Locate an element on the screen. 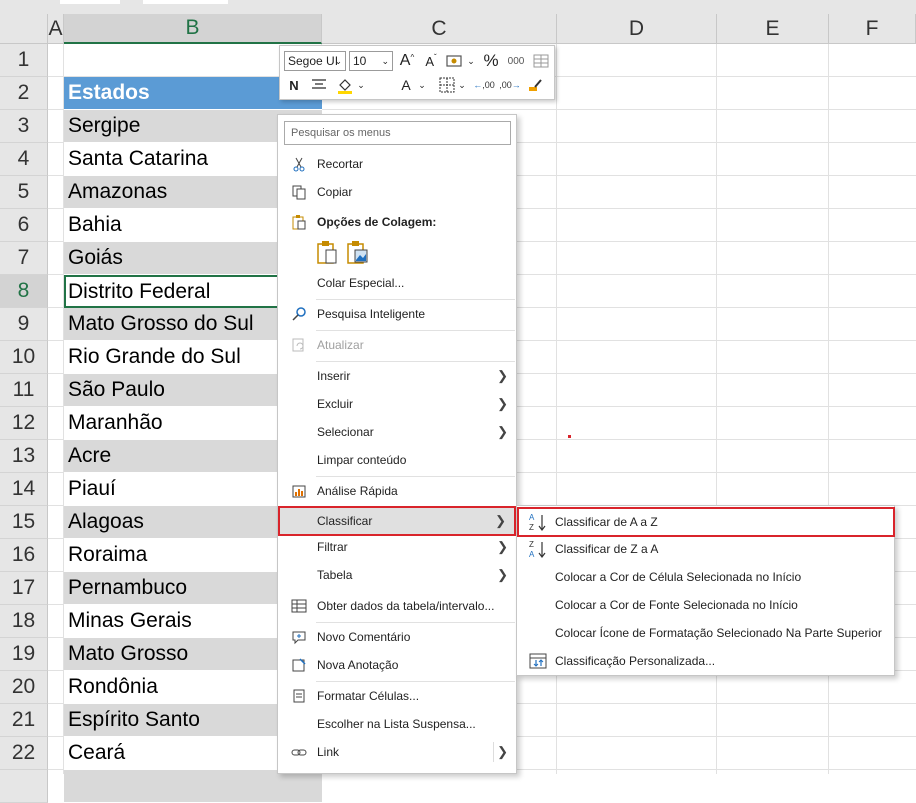 This screenshot has height=803, width=916. menu-item-quick-analysis: Análise Rápida is located at coordinates (397, 491).